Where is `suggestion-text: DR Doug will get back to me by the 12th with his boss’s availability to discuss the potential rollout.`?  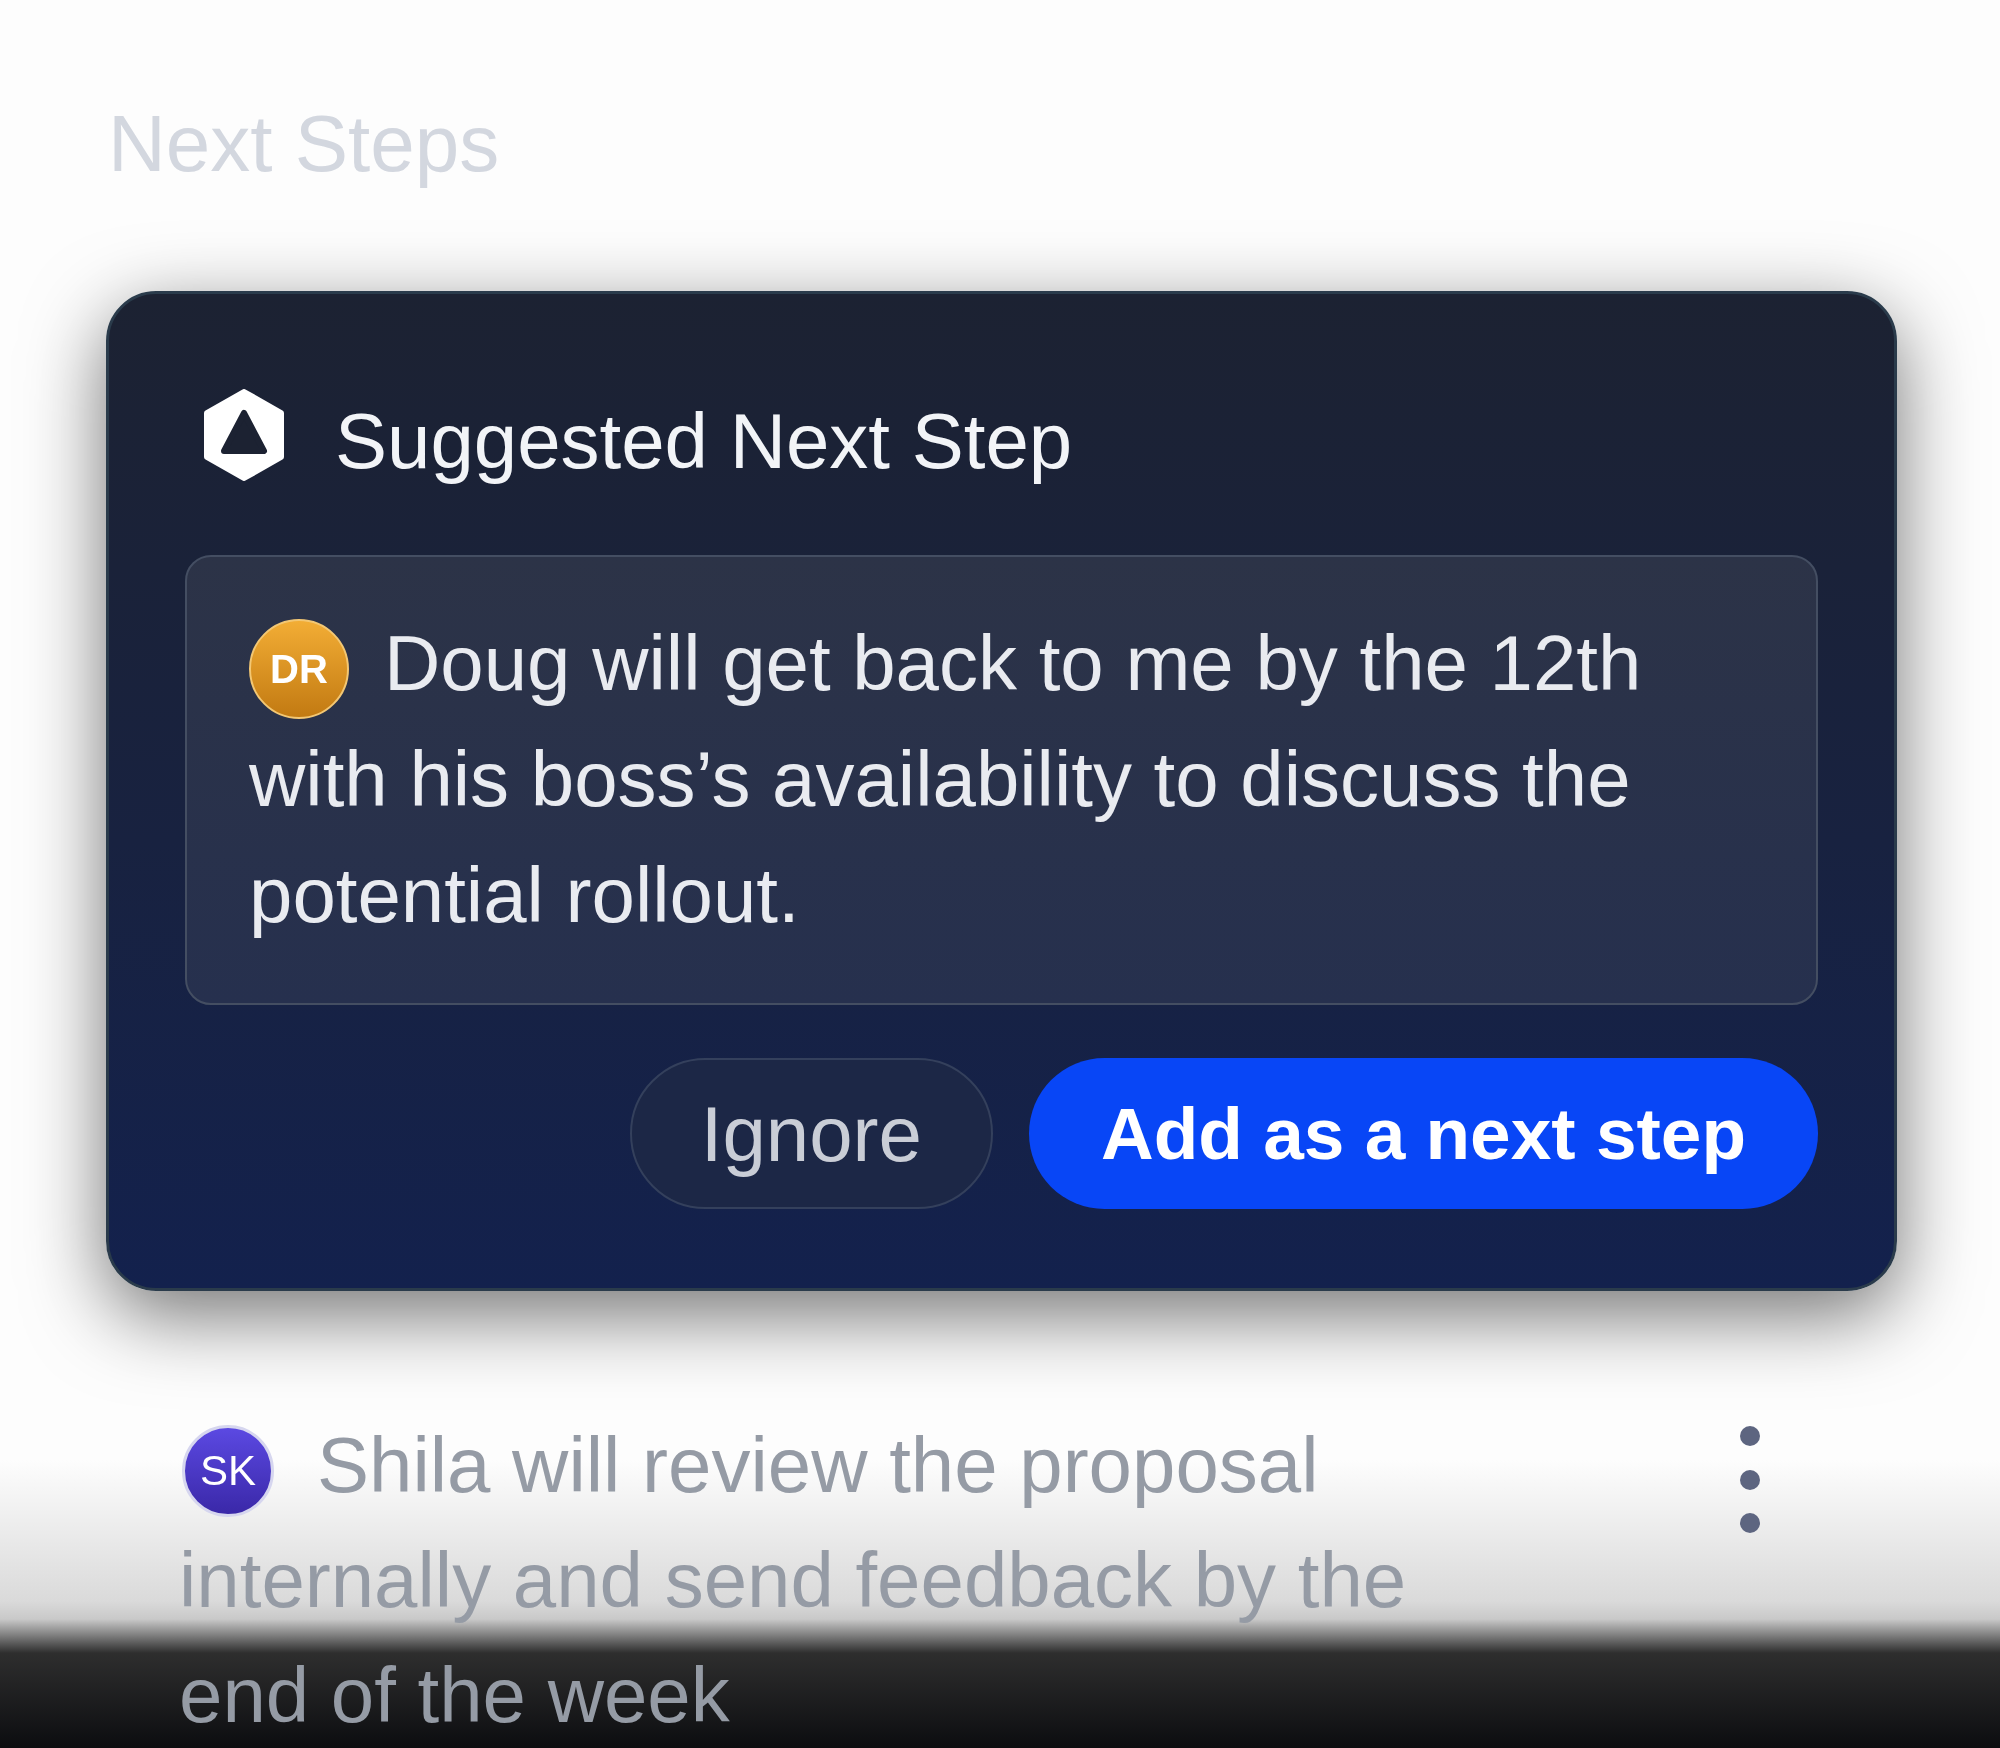 suggestion-text: DR Doug will get back to me by the 12th with his boss’s availability to discuss the potential rollout. is located at coordinates (946, 779).